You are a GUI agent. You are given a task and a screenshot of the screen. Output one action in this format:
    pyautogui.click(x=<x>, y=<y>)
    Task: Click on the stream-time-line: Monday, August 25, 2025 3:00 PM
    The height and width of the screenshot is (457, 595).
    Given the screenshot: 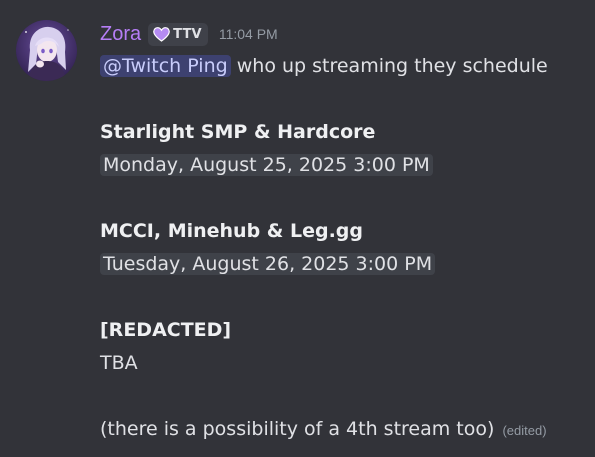 What is the action you would take?
    pyautogui.click(x=345, y=165)
    